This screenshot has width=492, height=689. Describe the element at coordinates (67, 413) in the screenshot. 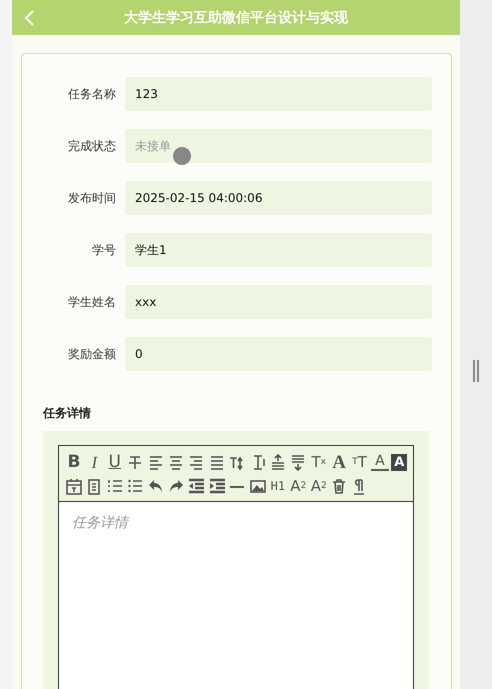

I see `section-title: 任务详情` at that location.